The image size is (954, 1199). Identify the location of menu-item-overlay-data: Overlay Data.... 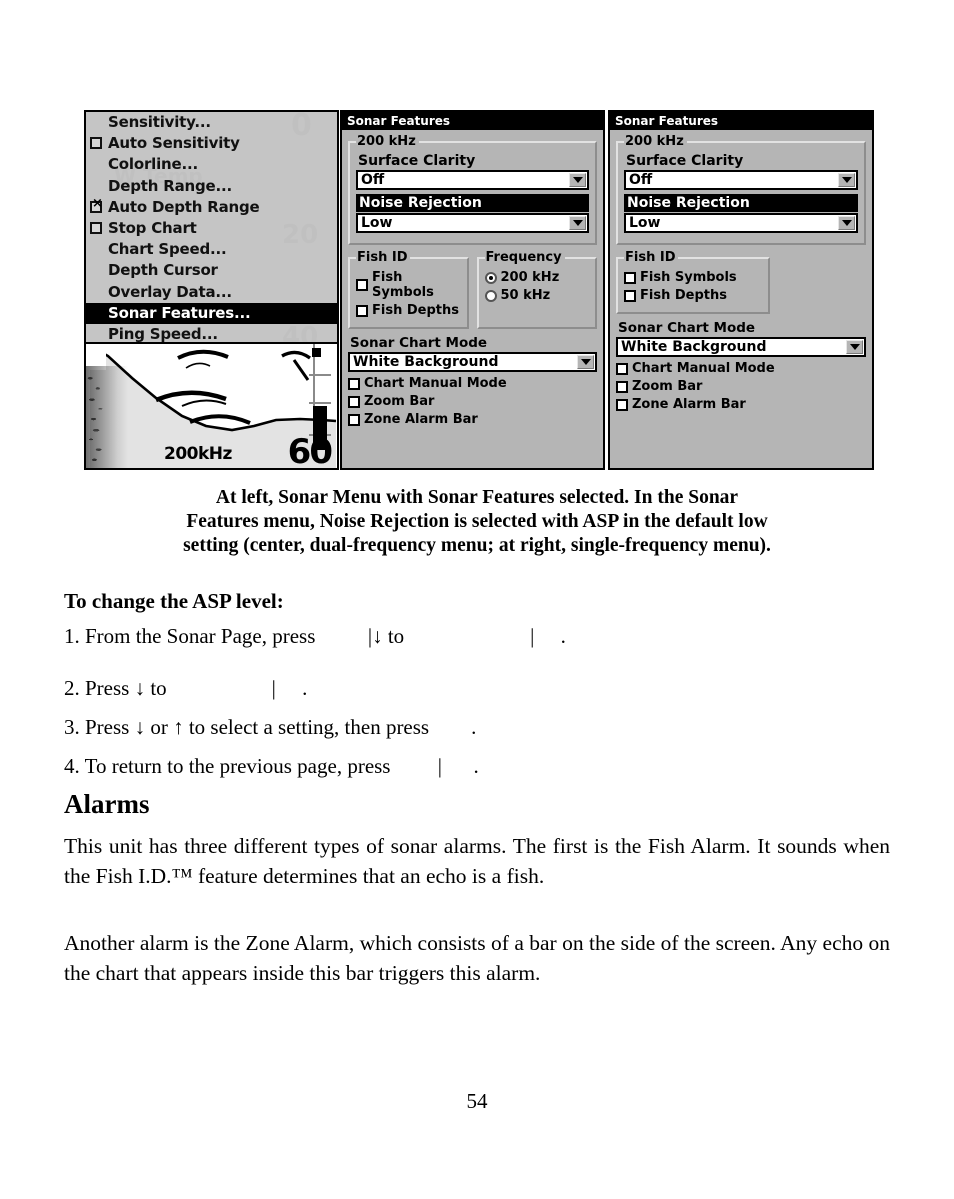
(211, 292).